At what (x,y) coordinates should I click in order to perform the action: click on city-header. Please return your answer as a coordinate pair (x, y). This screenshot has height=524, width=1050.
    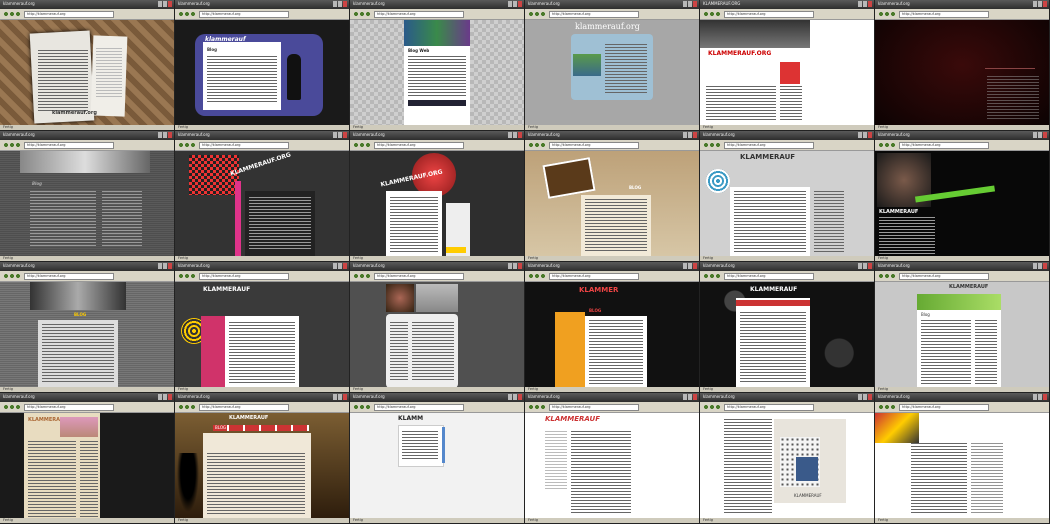
    Looking at the image, I should click on (755, 34).